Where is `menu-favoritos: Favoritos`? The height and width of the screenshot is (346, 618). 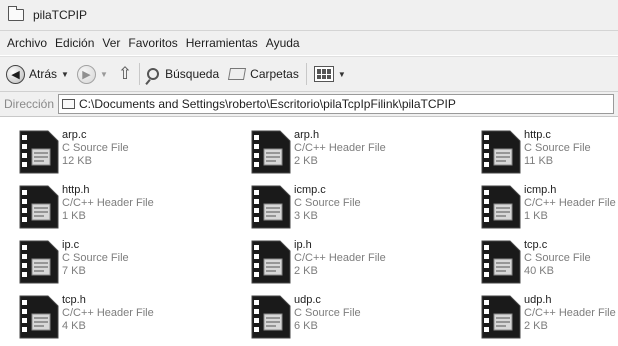 menu-favoritos: Favoritos is located at coordinates (152, 43).